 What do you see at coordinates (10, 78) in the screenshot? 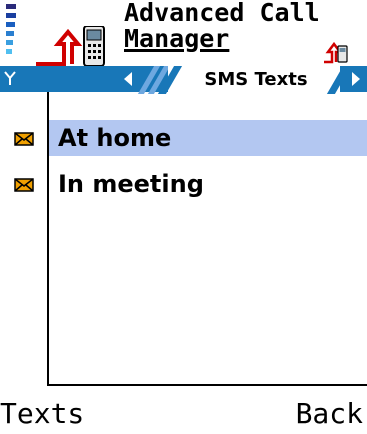
I see `antenna-icon` at bounding box center [10, 78].